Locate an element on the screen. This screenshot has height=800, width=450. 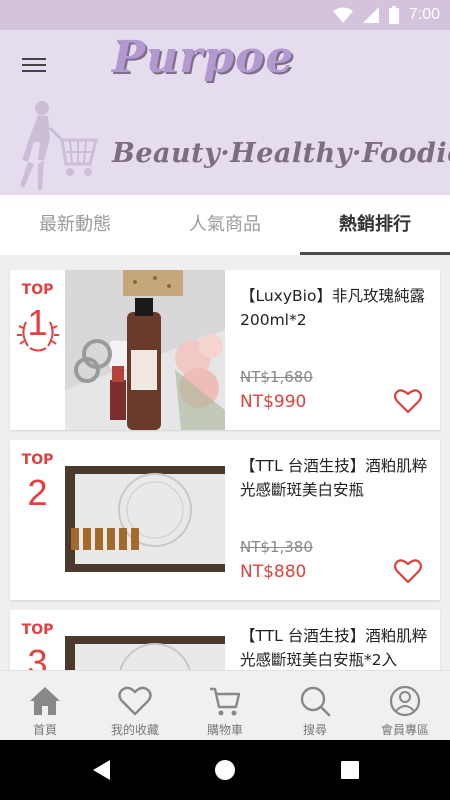
product-title: 【TTL 台酒生技】酒粕肌粹光感斷斑美白安瓶*2入 is located at coordinates (334, 648).